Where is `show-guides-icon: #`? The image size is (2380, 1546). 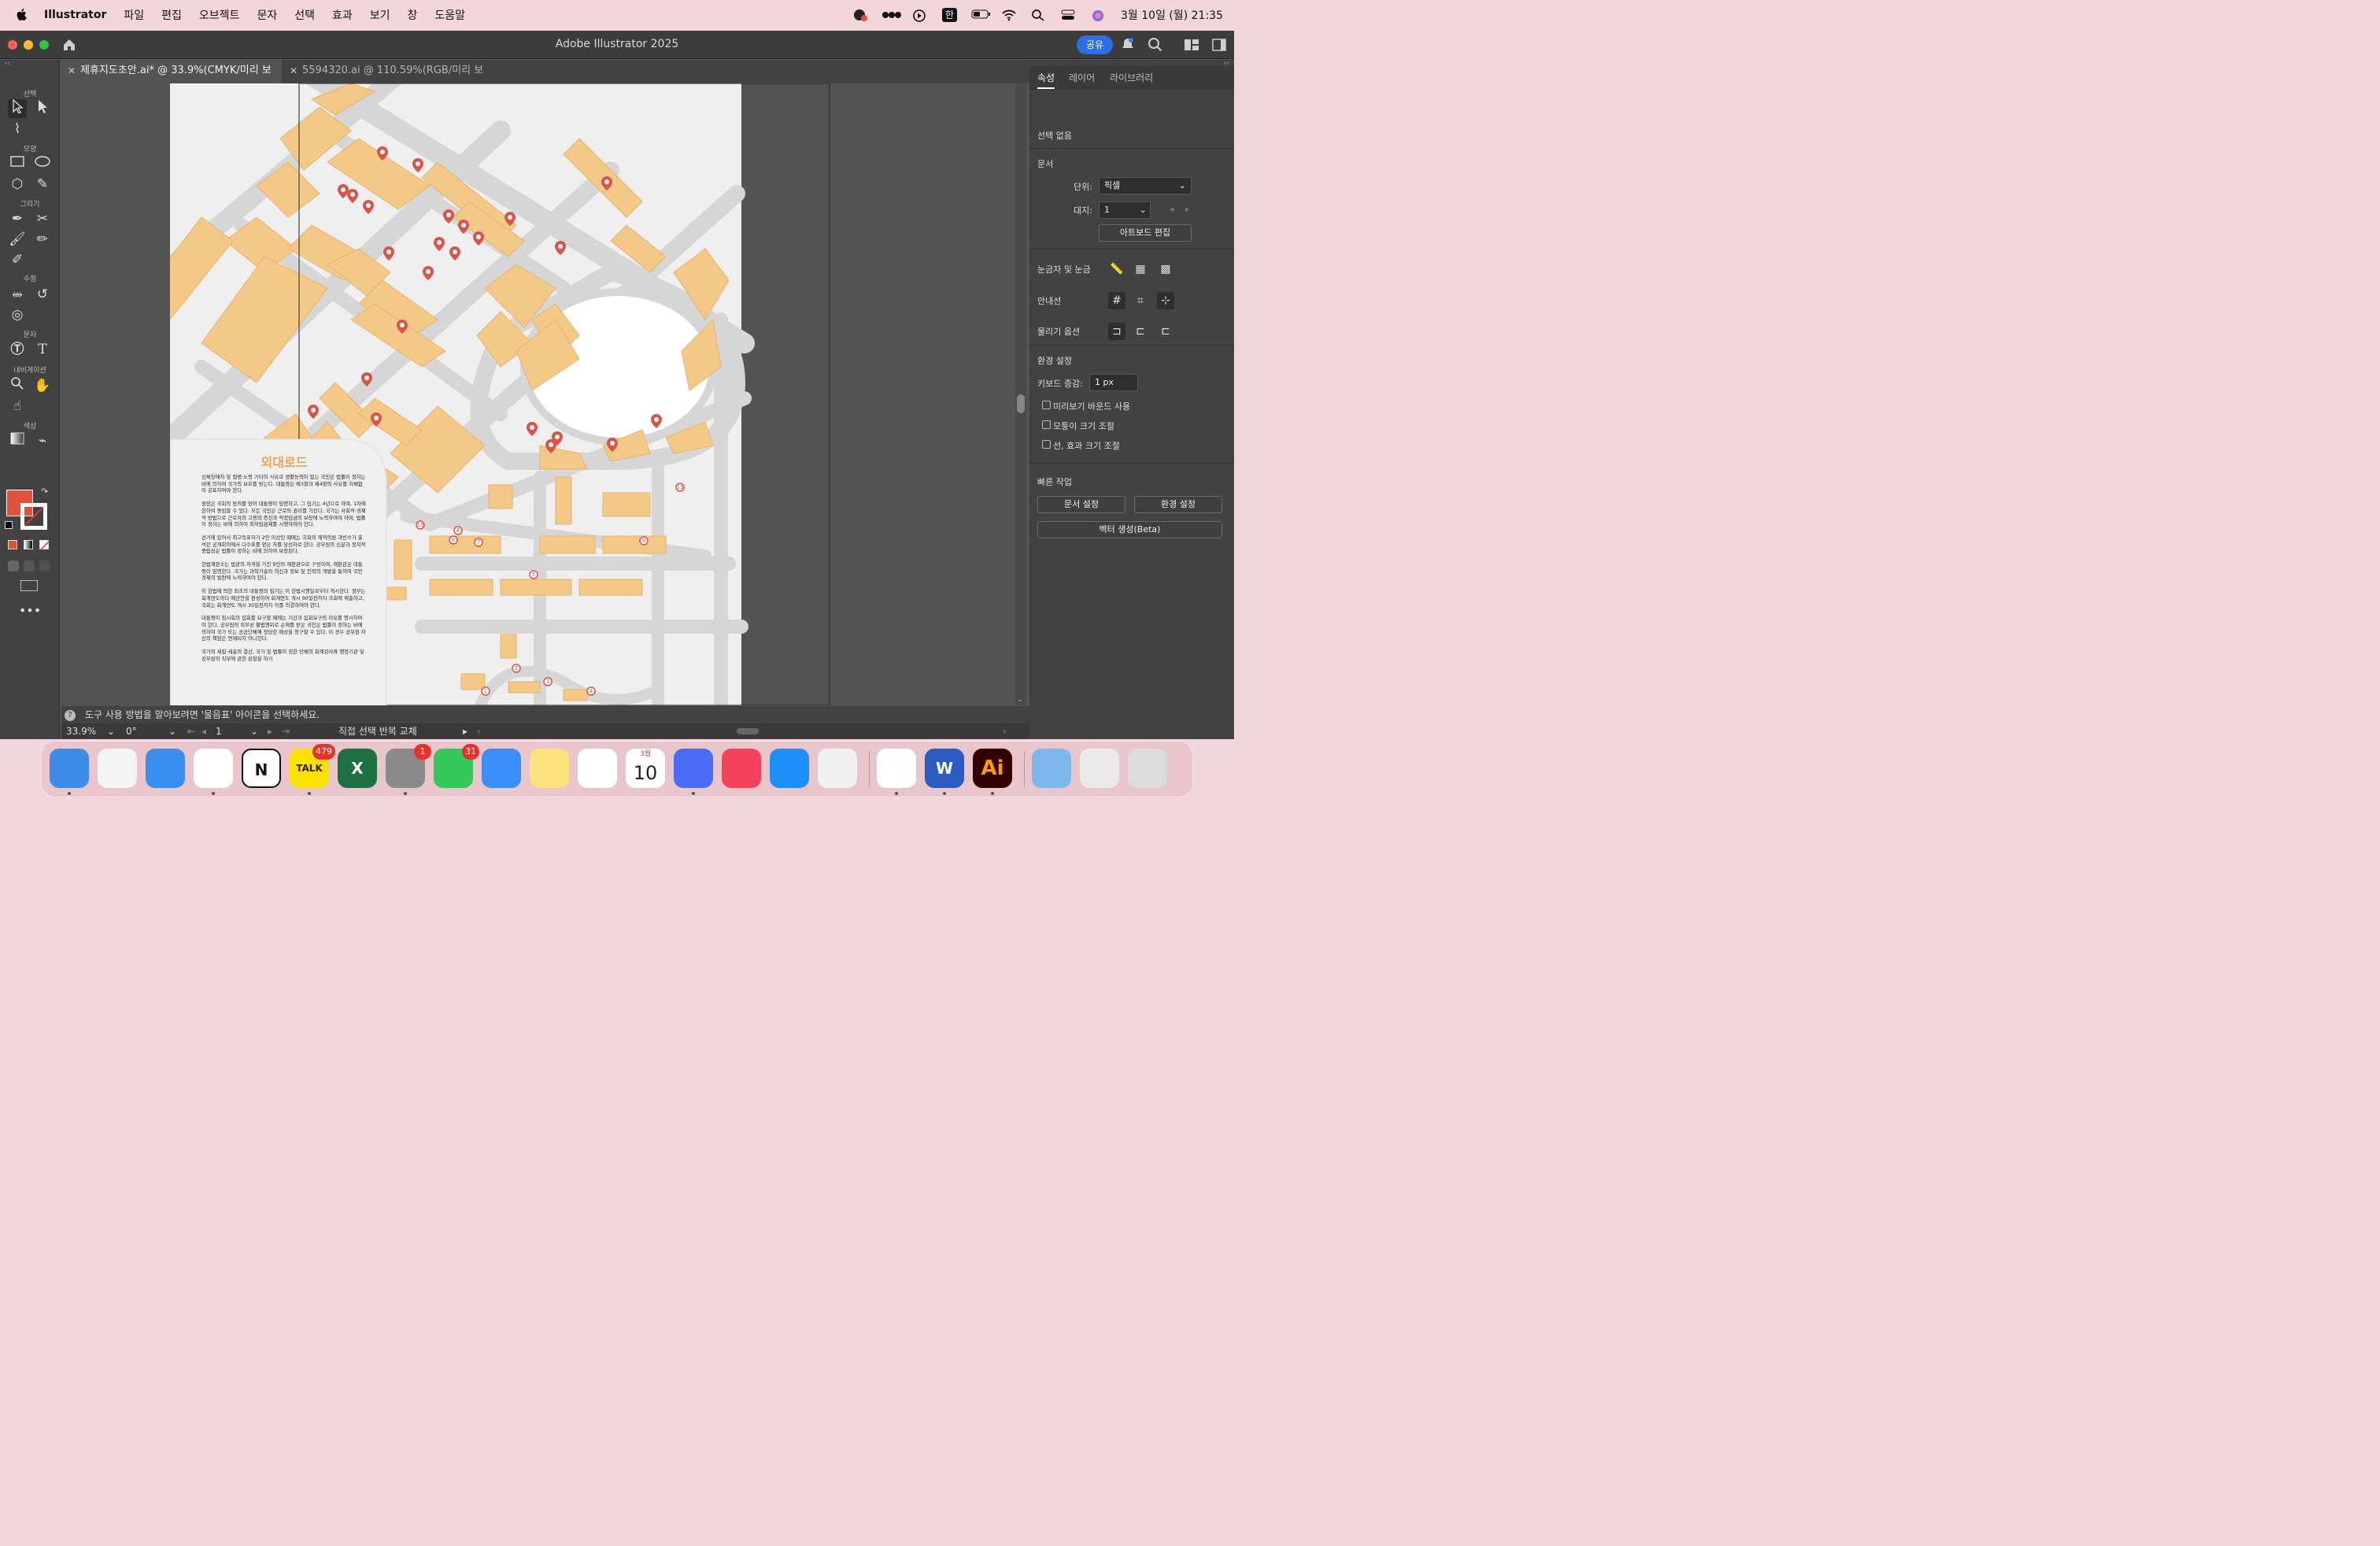 show-guides-icon: # is located at coordinates (1116, 300).